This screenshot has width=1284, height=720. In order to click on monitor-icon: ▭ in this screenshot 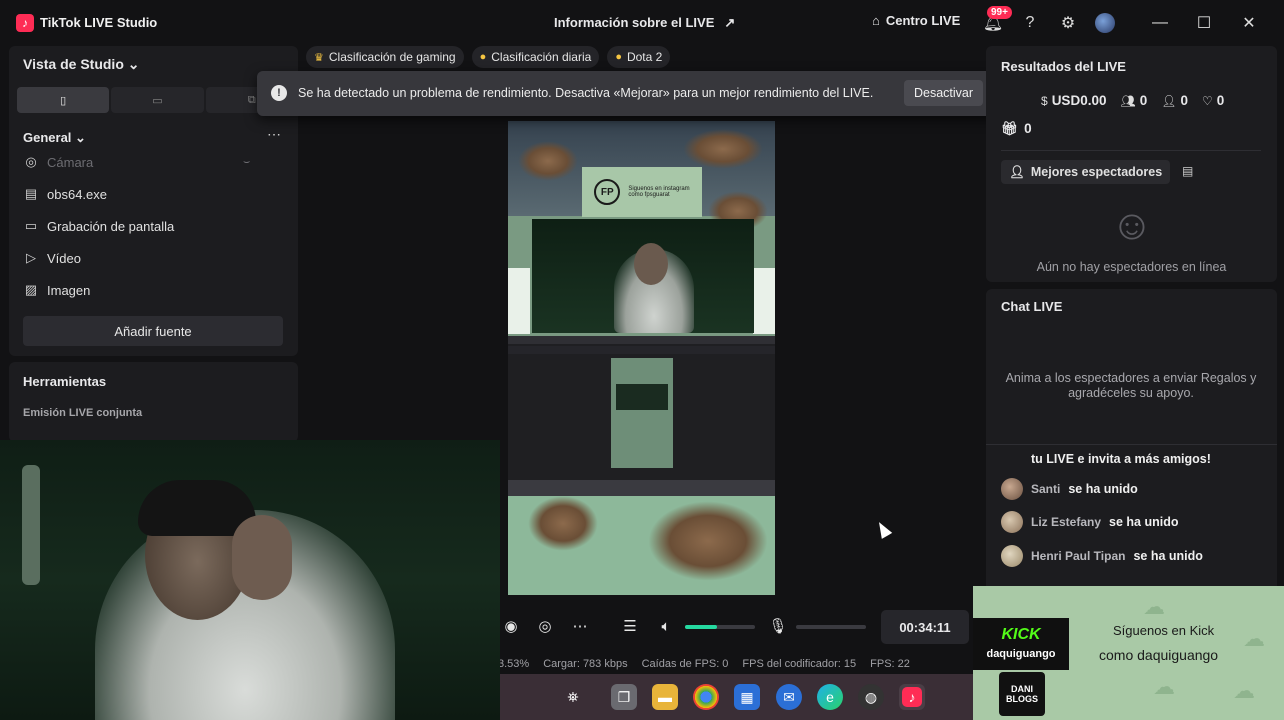, I will do `click(31, 225)`.